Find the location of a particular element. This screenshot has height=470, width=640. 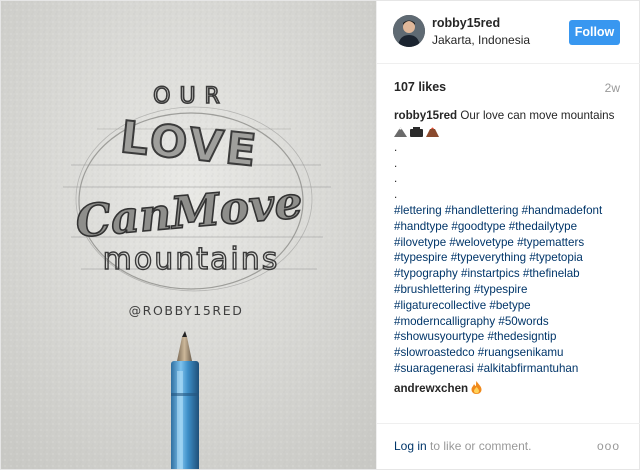

hashtag-line: #slowroastedco #ruangsenikamu is located at coordinates (509, 353).